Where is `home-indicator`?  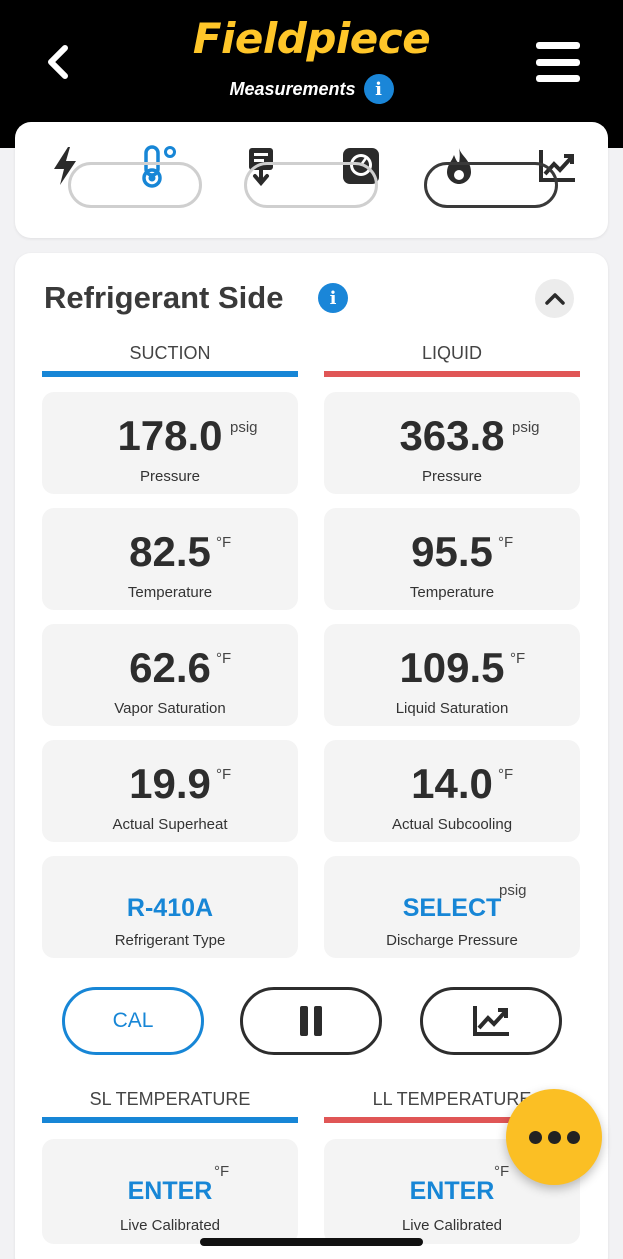
home-indicator is located at coordinates (311, 1242).